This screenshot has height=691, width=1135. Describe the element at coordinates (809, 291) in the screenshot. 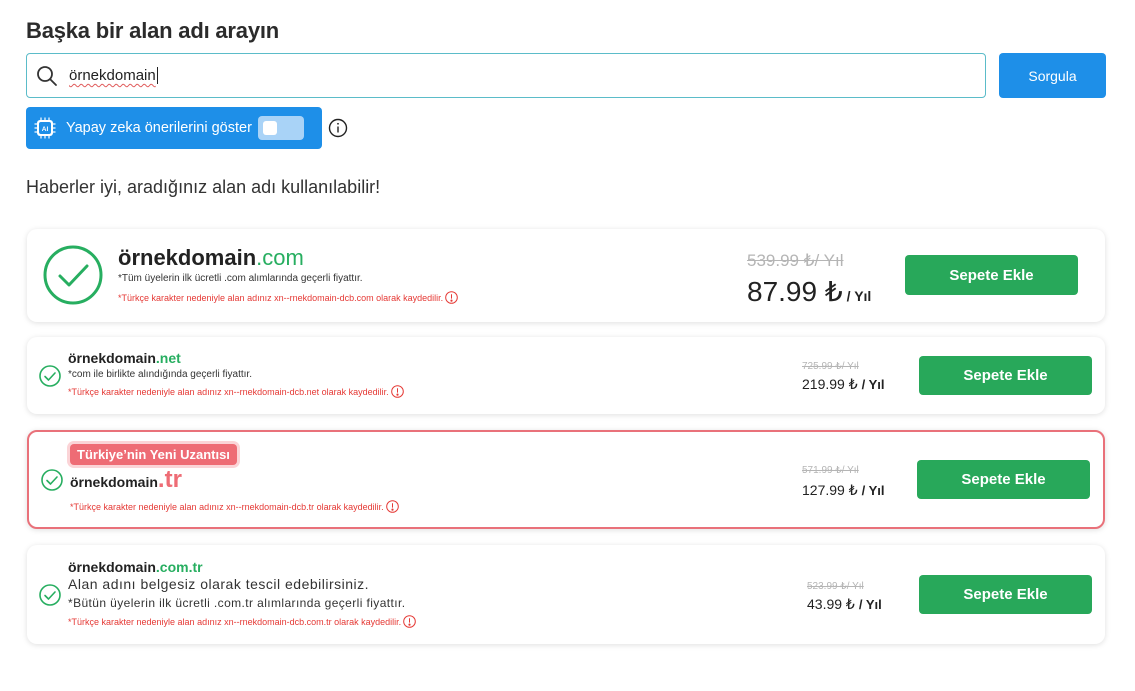

I see `current-price: 87.99 ₺ / Yıl` at that location.